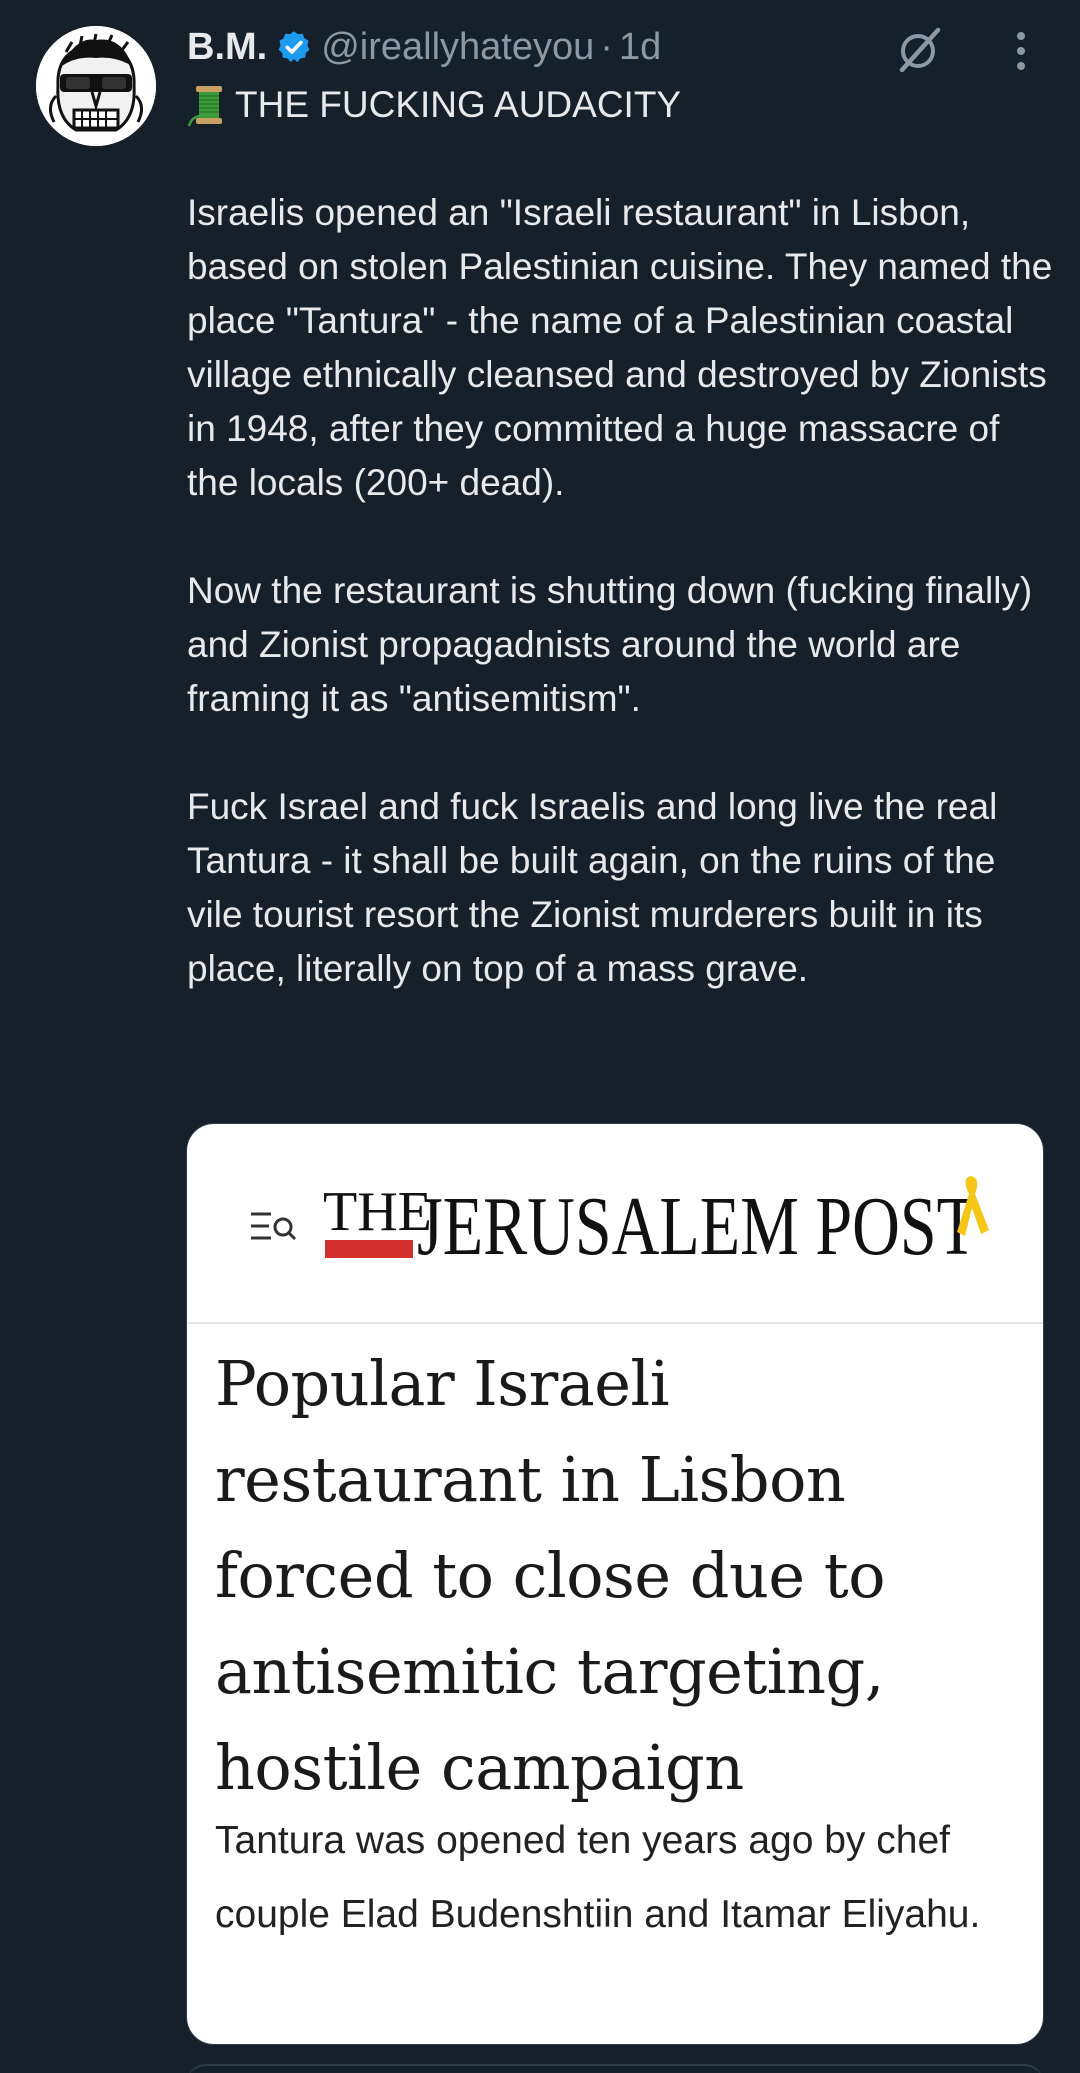  I want to click on menu-search-icon, so click(273, 1226).